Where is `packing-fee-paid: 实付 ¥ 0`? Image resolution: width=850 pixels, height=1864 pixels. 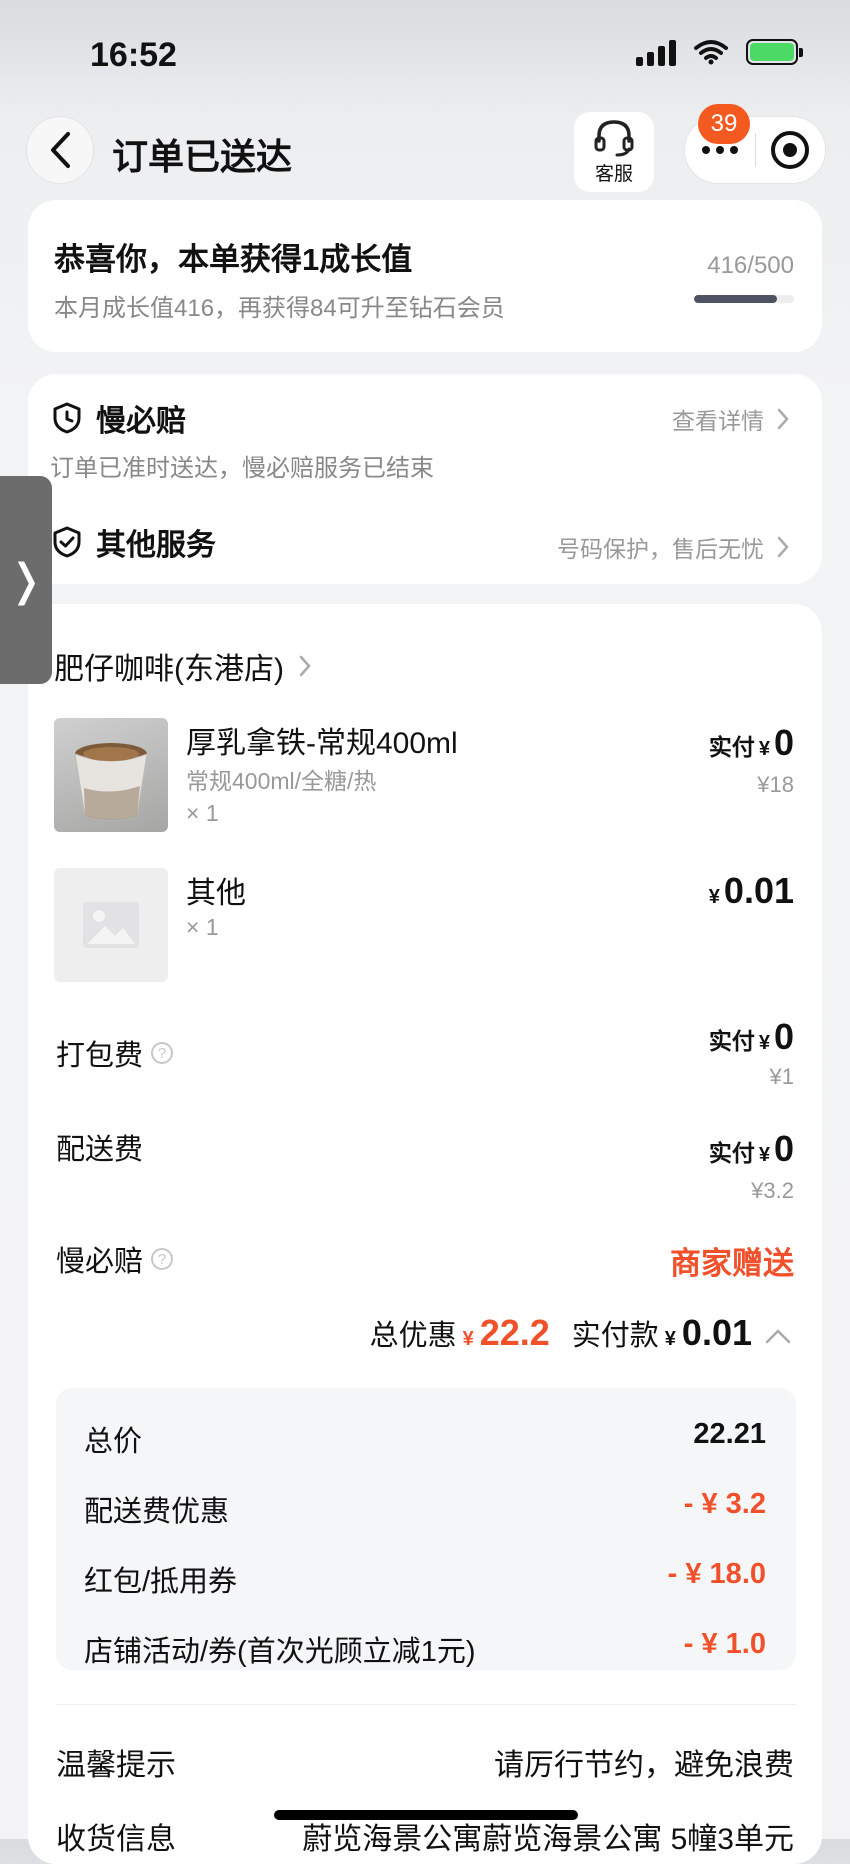 packing-fee-paid: 实付 ¥ 0 is located at coordinates (751, 1037).